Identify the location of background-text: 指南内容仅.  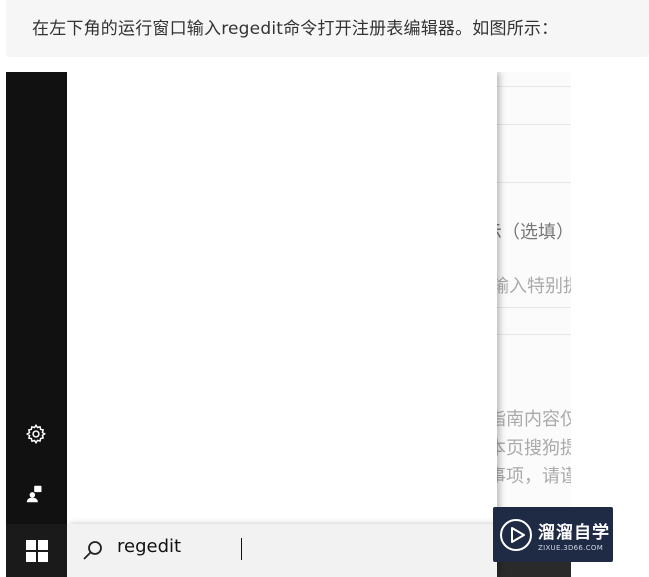
(529, 419).